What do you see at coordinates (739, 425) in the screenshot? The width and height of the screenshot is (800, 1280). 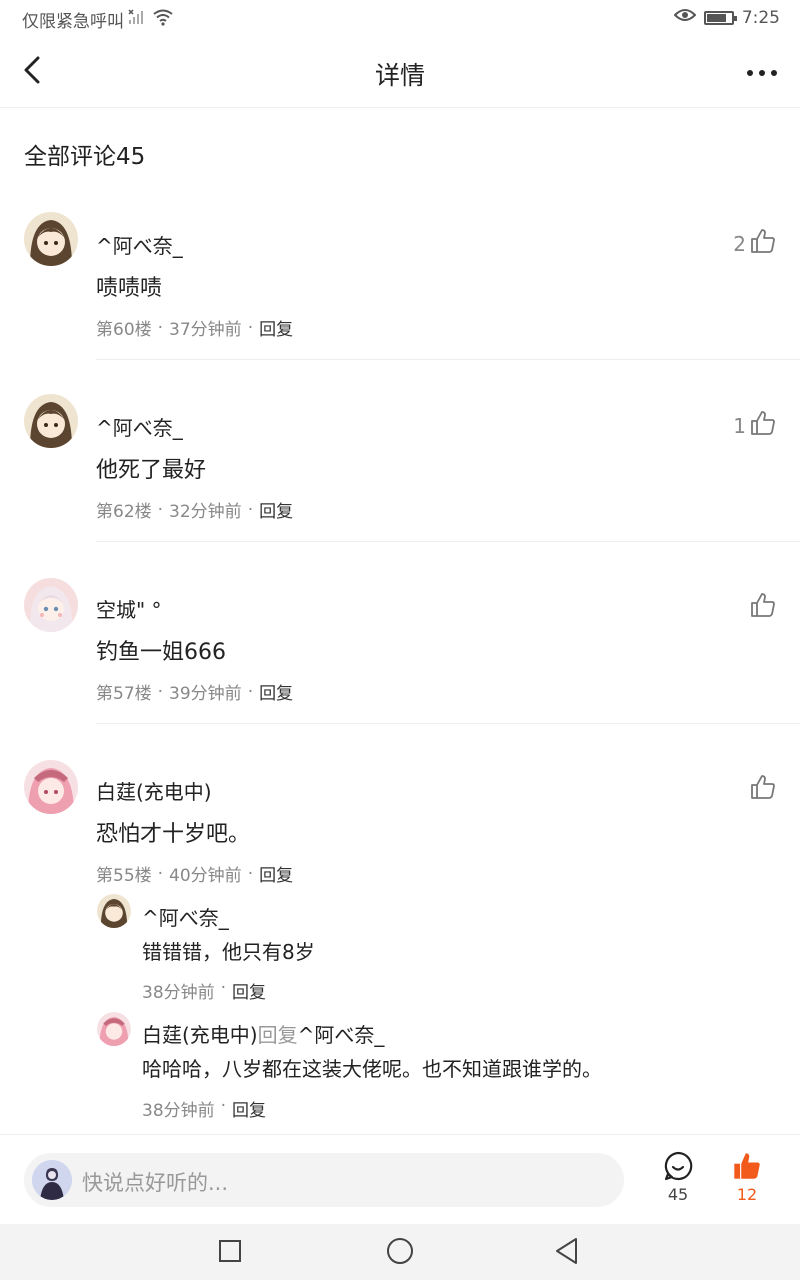 I see `like-count: 1` at bounding box center [739, 425].